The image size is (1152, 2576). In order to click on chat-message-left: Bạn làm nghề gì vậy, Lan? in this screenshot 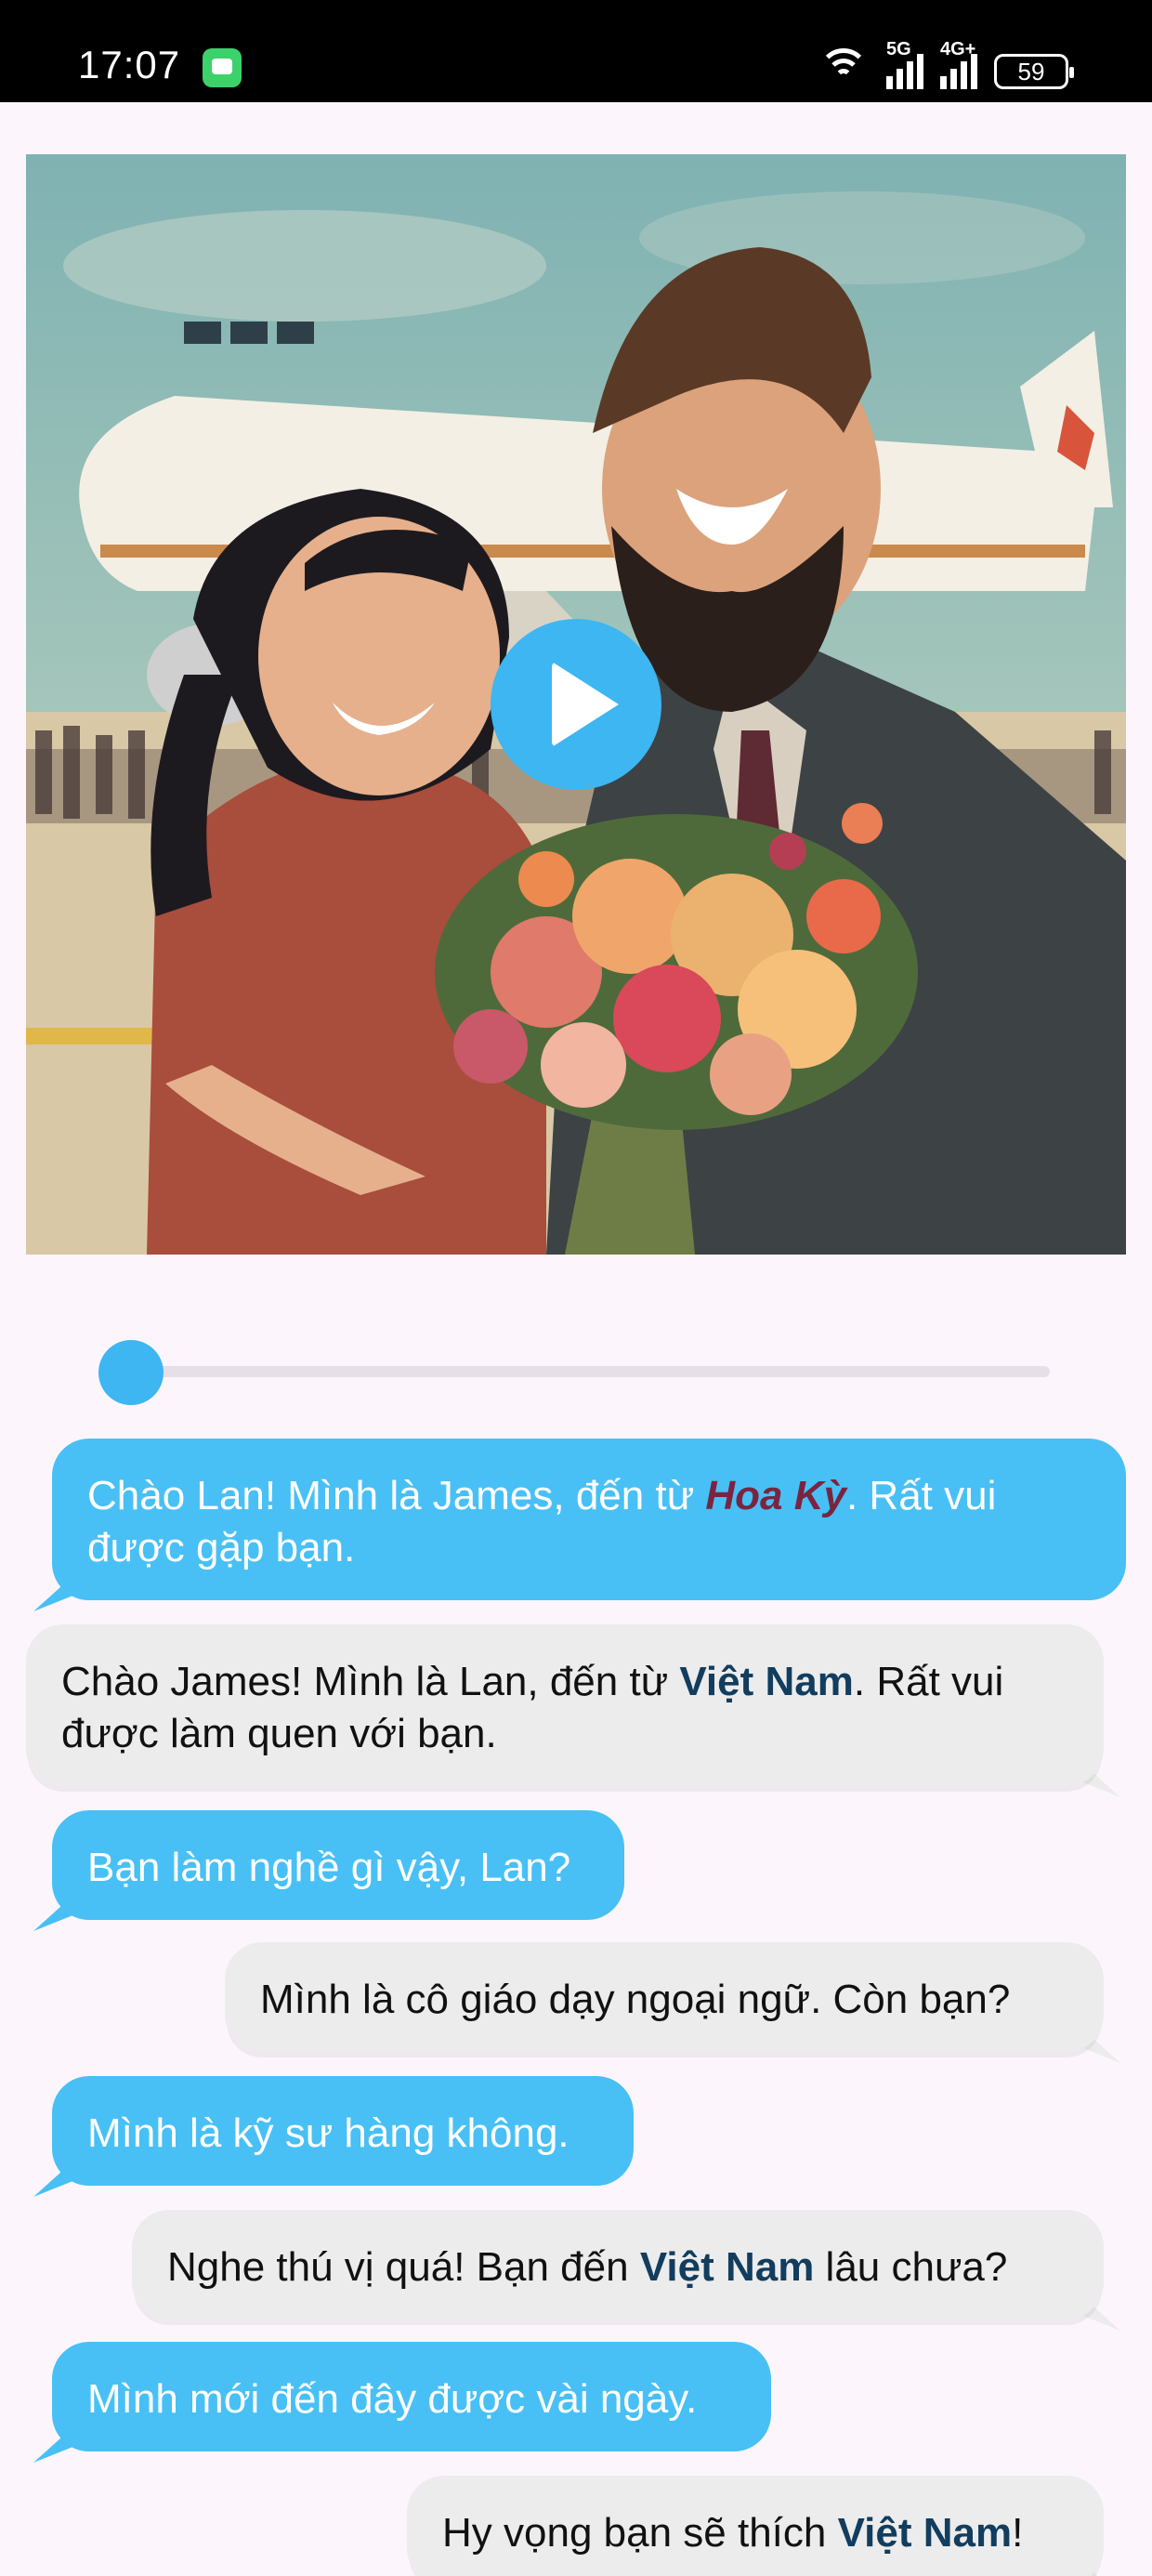, I will do `click(328, 1870)`.